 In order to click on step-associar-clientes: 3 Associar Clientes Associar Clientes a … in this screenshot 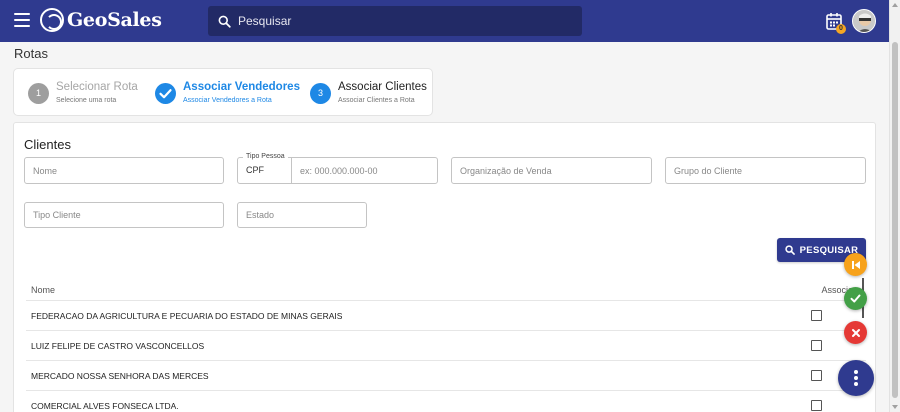, I will do `click(368, 93)`.